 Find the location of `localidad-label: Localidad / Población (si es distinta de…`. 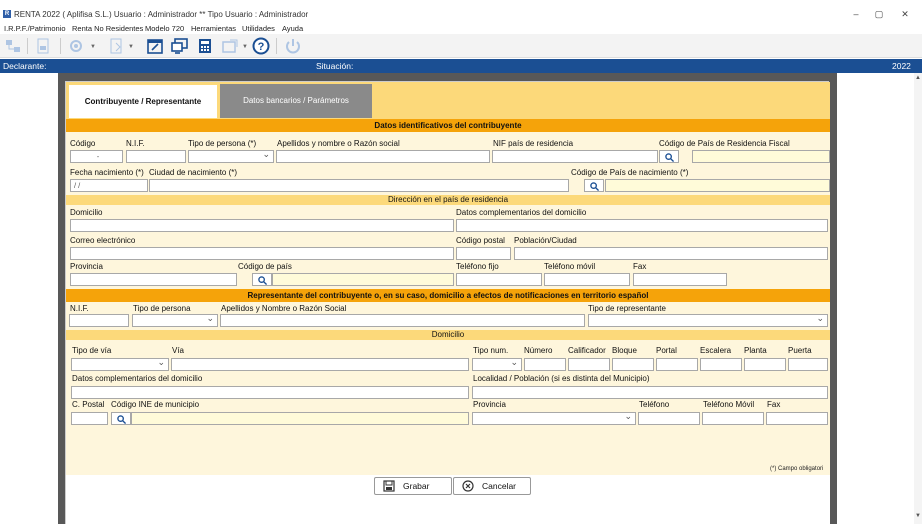

localidad-label: Localidad / Población (si es distinta de… is located at coordinates (561, 378).